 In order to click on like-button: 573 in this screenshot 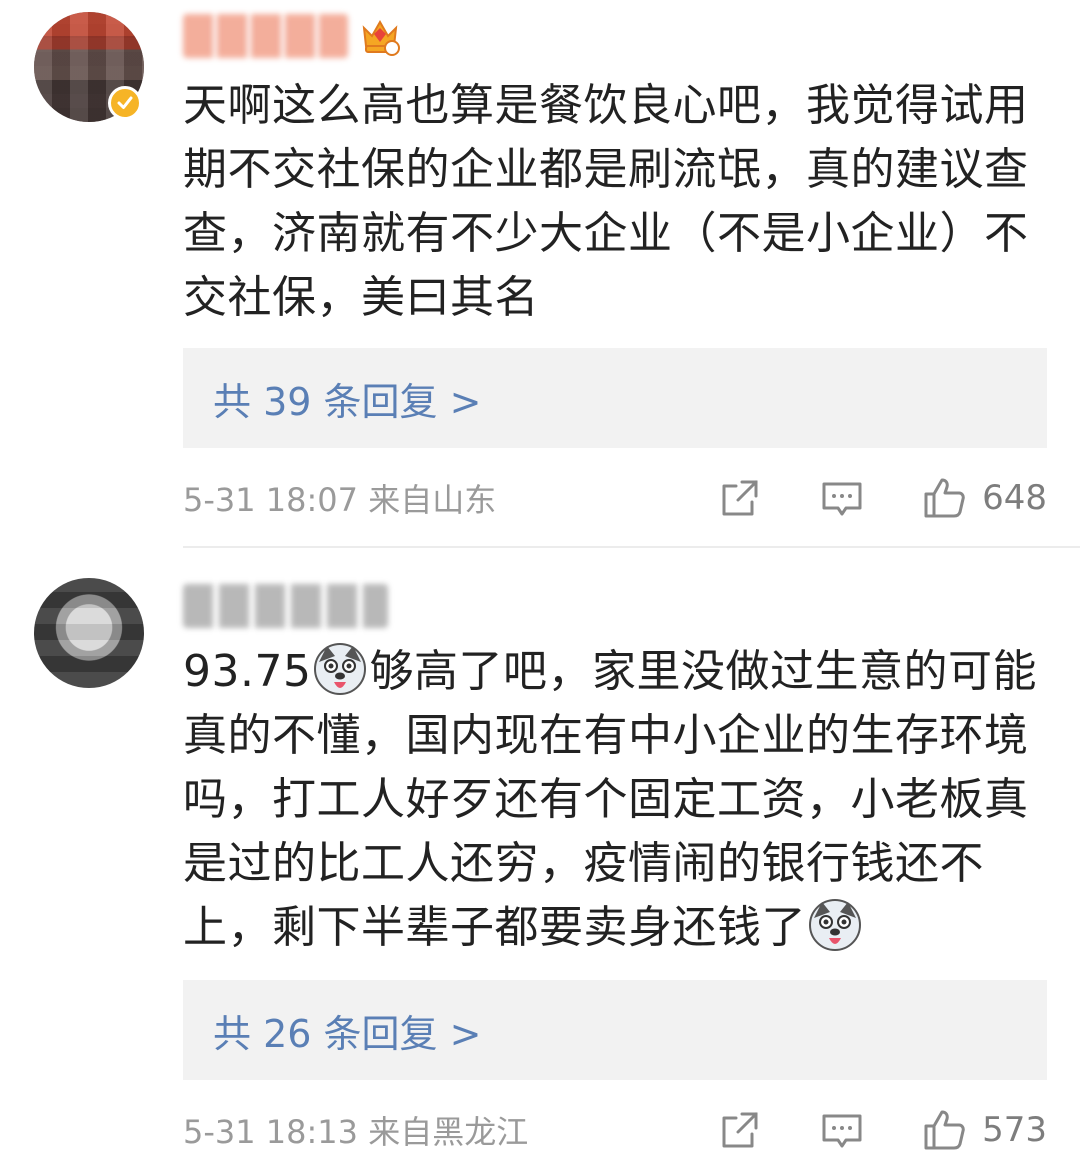, I will do `click(984, 1130)`.